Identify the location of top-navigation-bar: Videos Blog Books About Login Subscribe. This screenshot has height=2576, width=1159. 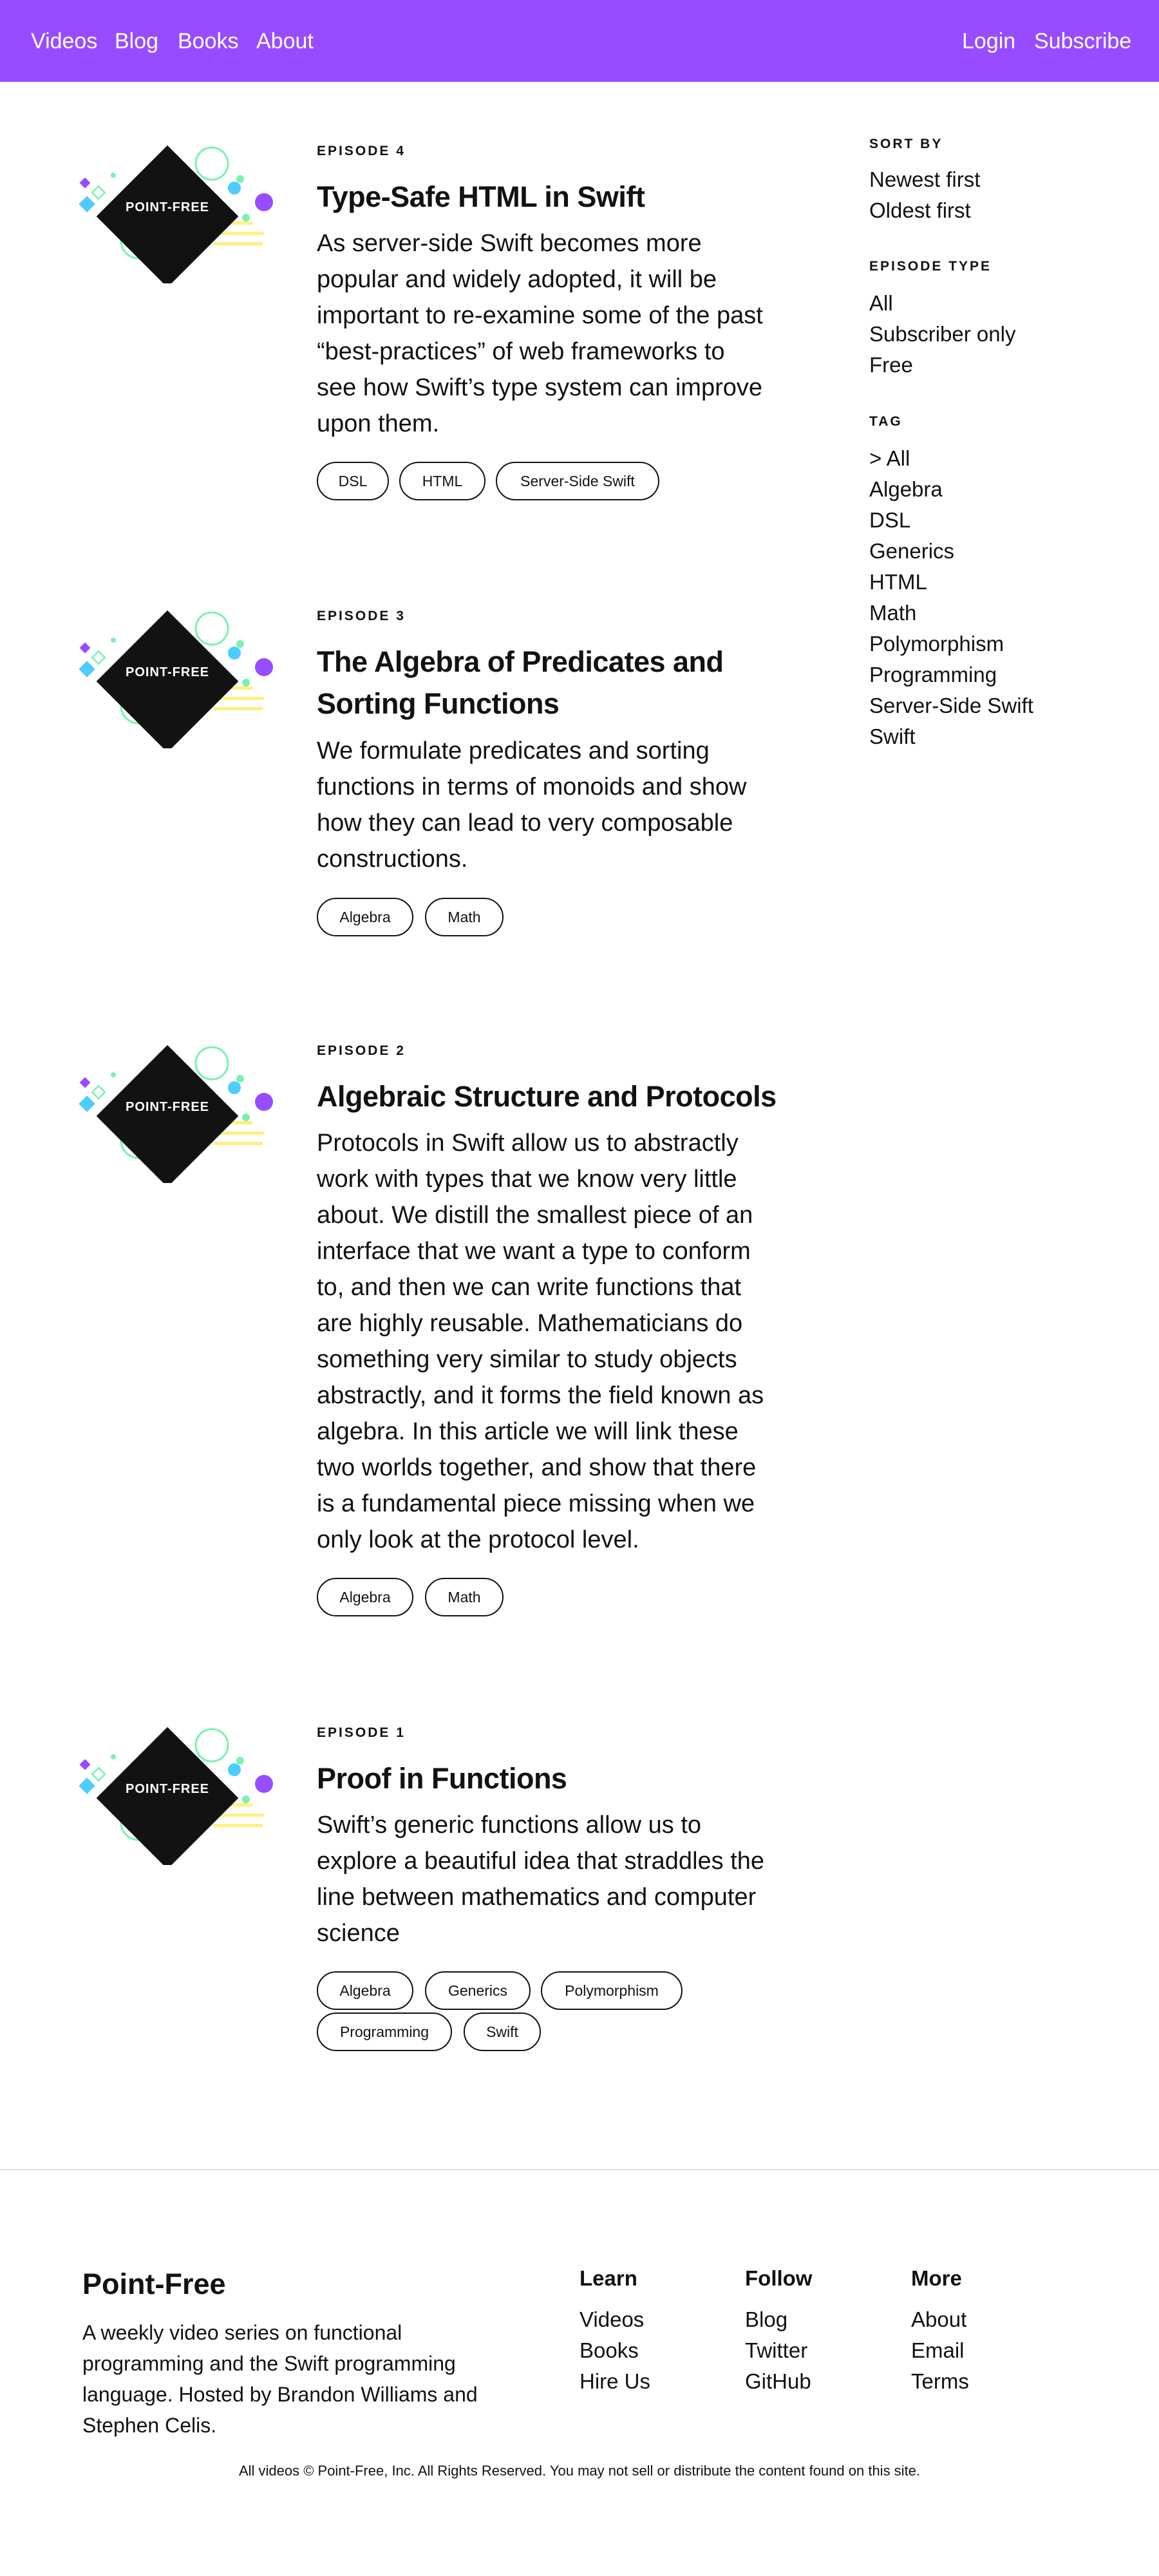
(579, 41).